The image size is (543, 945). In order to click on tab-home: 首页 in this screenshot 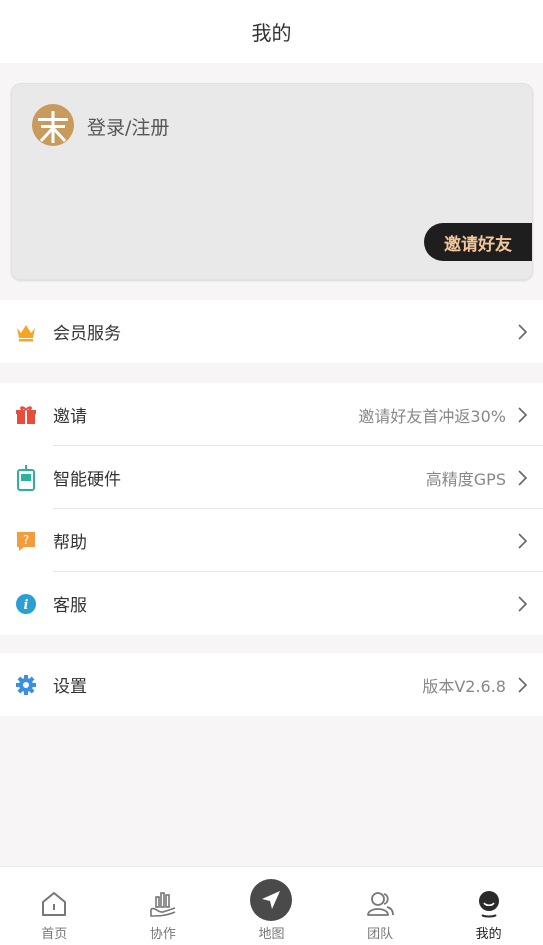, I will do `click(54, 906)`.